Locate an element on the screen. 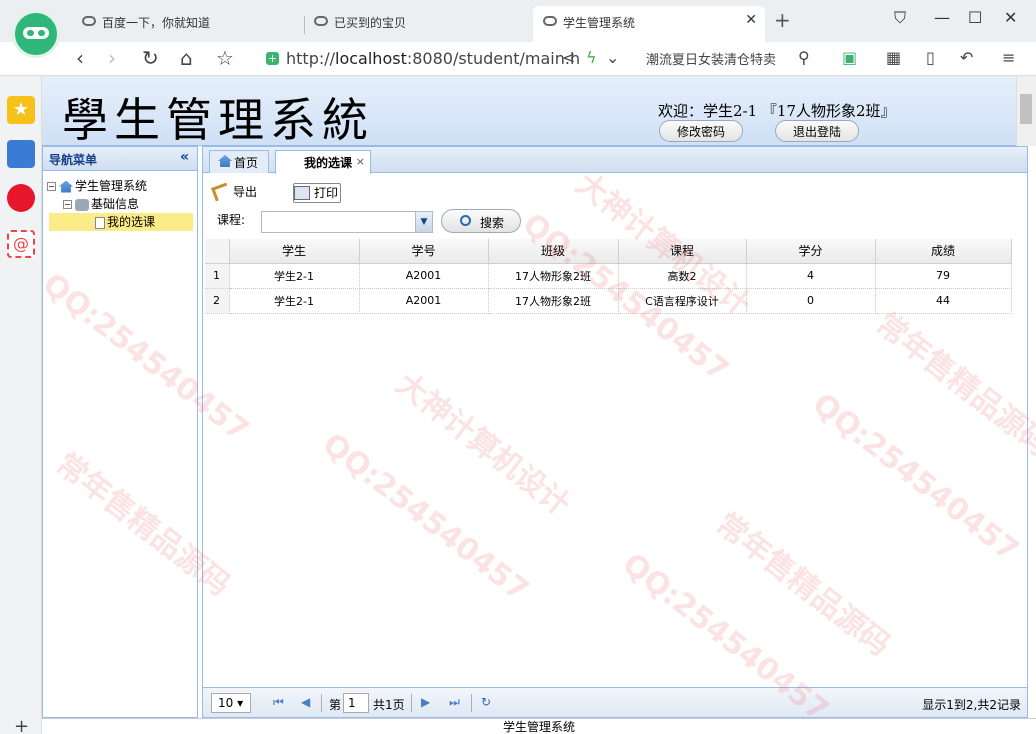 This screenshot has width=1036, height=734. add-sidebar-icon: + is located at coordinates (21, 725).